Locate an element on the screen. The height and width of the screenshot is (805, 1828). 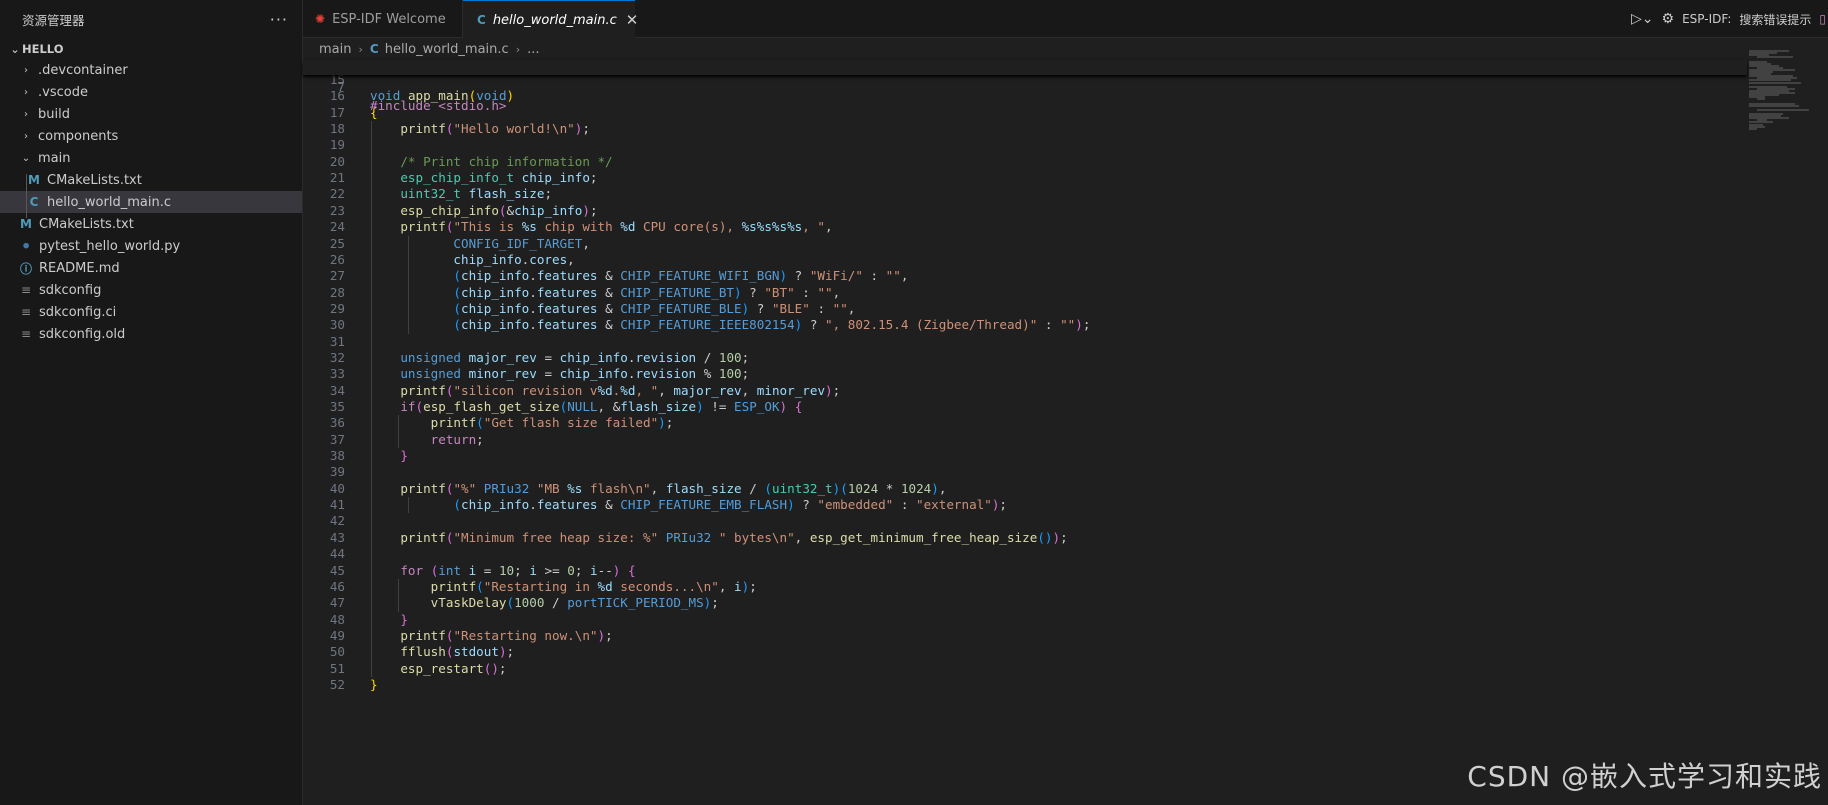
tree-item-label: README.md is located at coordinates (79, 268).